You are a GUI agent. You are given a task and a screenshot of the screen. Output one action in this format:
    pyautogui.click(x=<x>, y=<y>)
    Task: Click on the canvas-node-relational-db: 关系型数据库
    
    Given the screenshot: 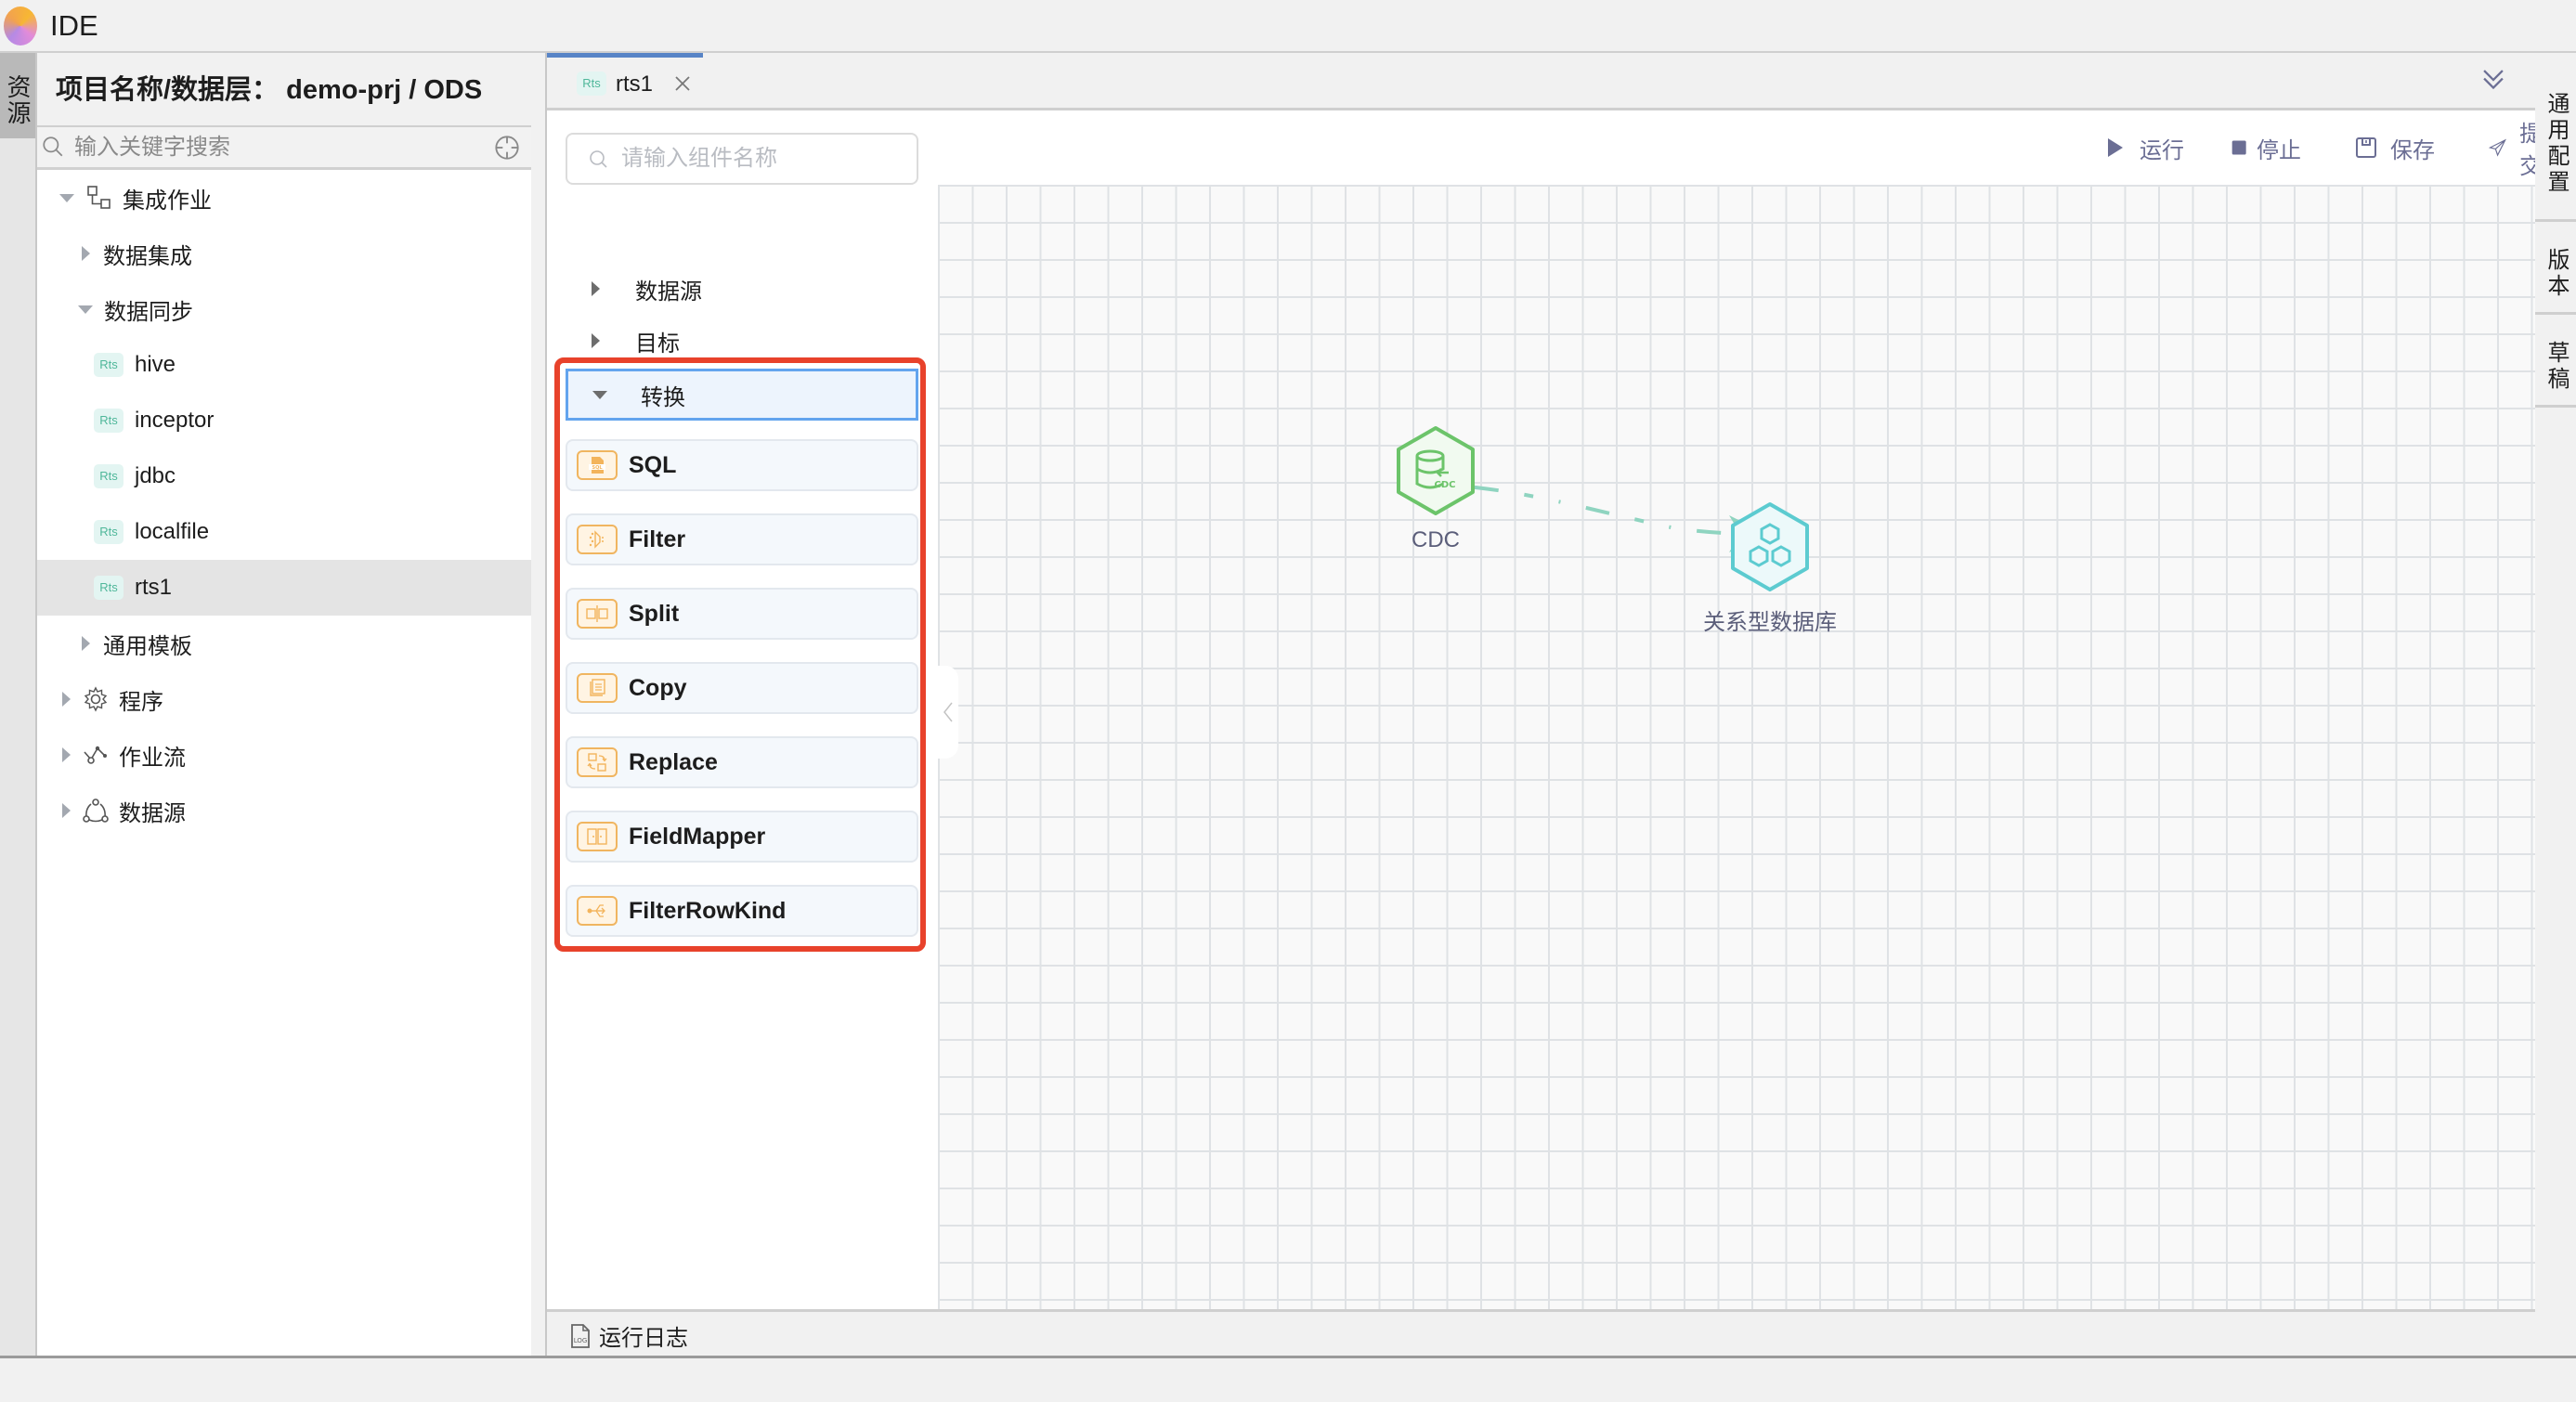 What is the action you would take?
    pyautogui.click(x=1770, y=568)
    